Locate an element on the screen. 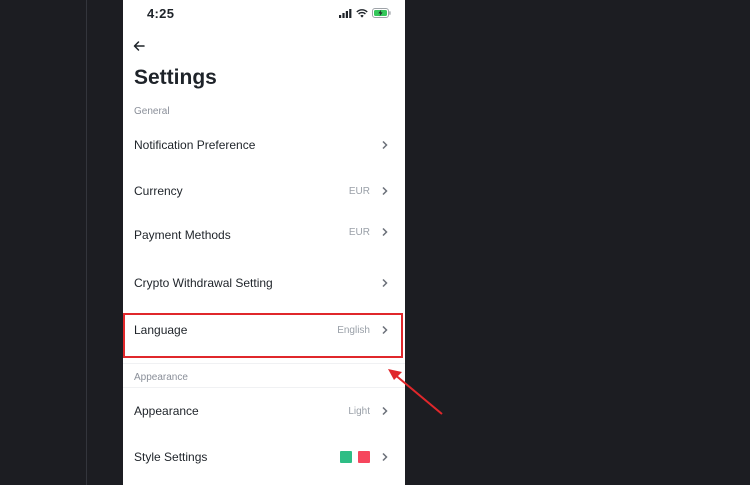 The height and width of the screenshot is (485, 750). settings-row-currency: Currency EUR is located at coordinates (264, 191).